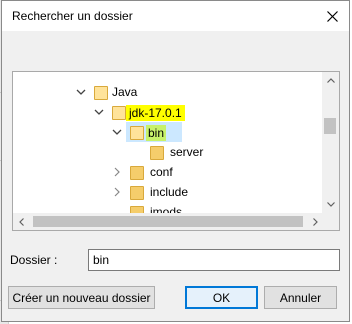  I want to click on tree-item-label: server, so click(187, 152).